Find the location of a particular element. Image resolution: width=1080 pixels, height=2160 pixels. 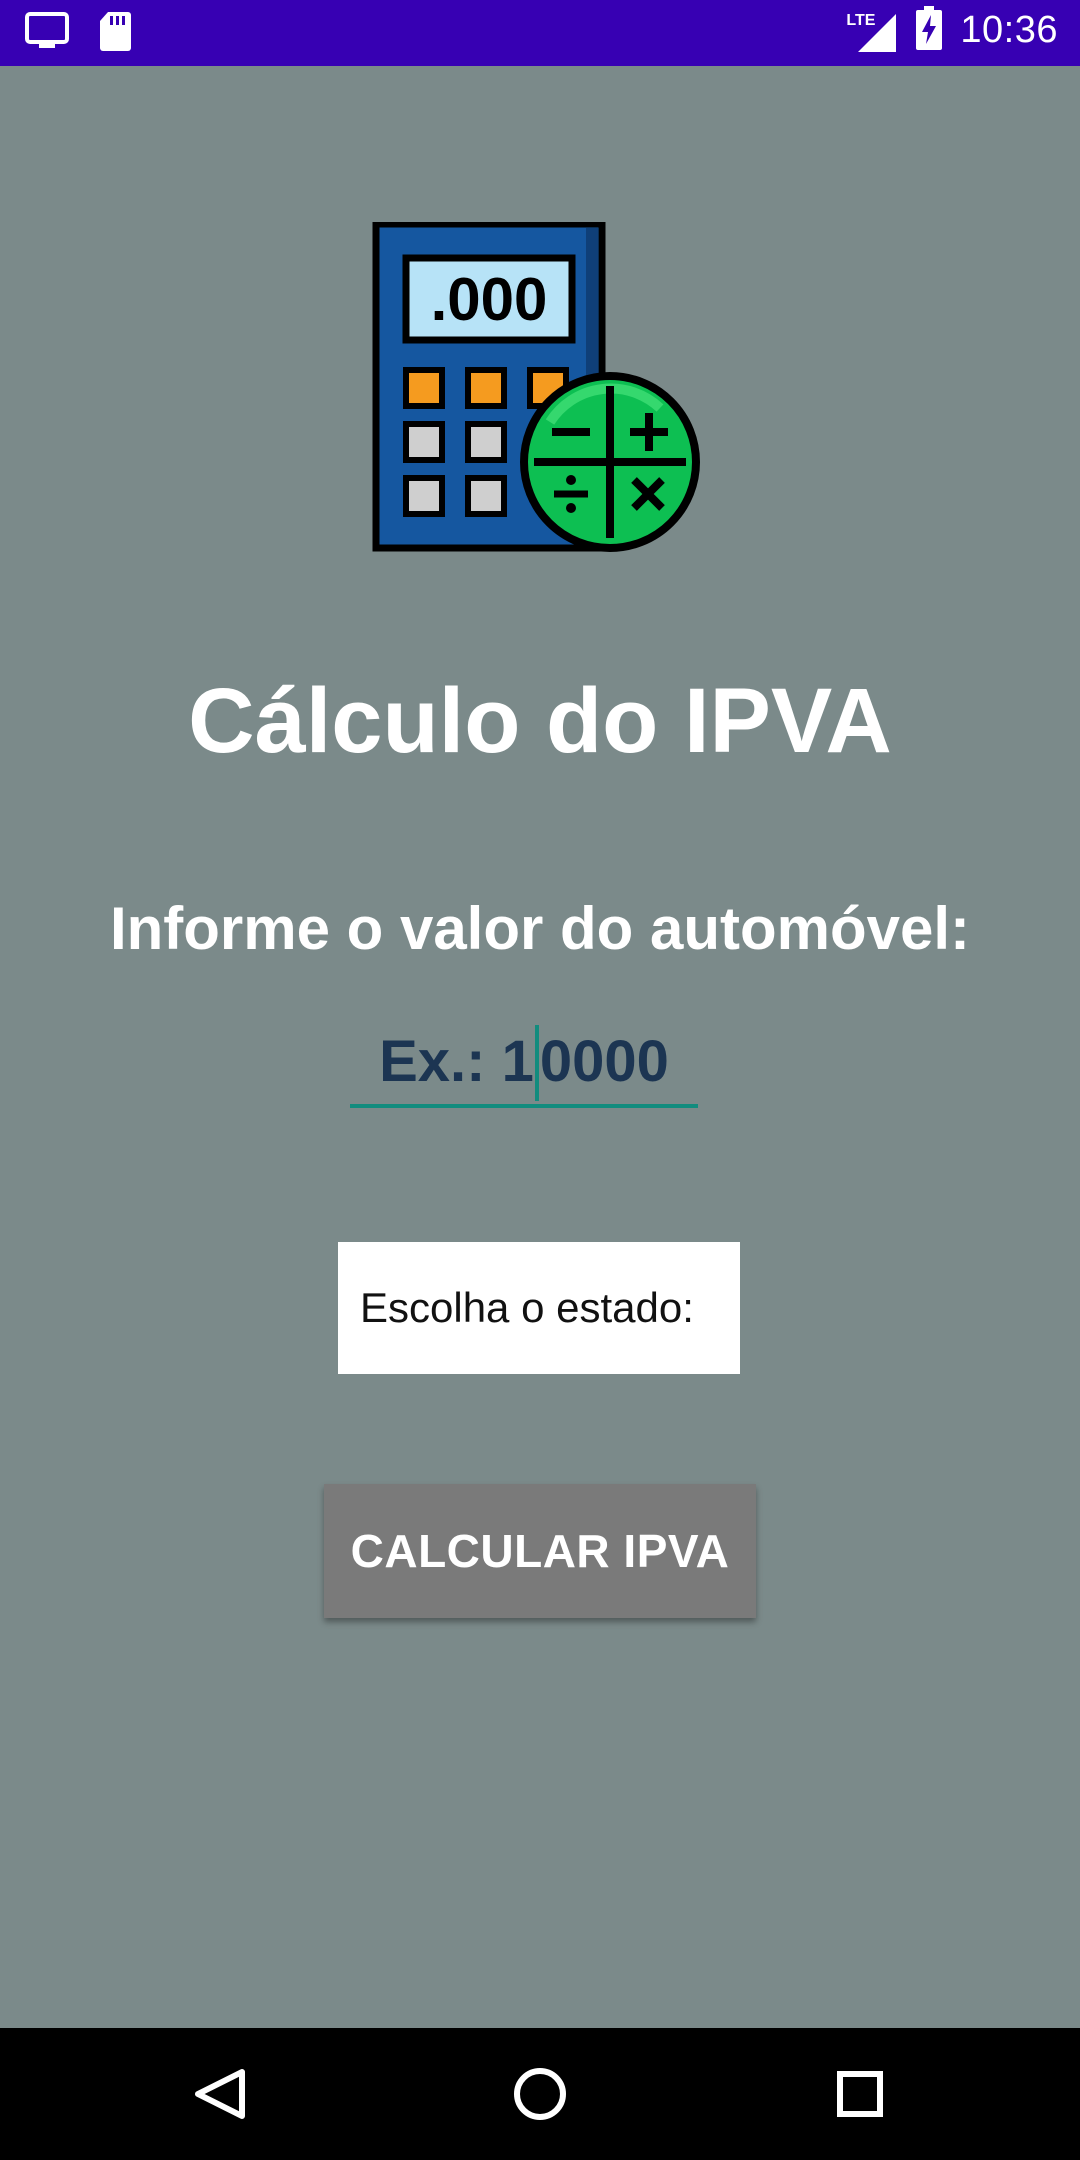

status-left-icons is located at coordinates (78, 33).